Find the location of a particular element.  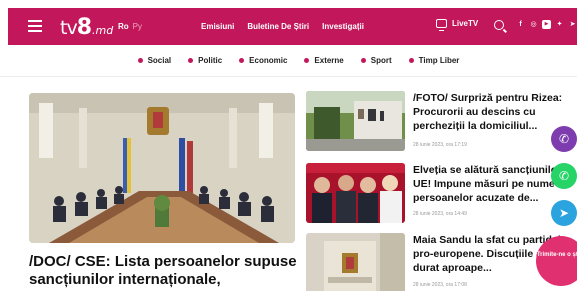

social-links: f ◎ ▶ ✦ ➤ is located at coordinates (546, 24).